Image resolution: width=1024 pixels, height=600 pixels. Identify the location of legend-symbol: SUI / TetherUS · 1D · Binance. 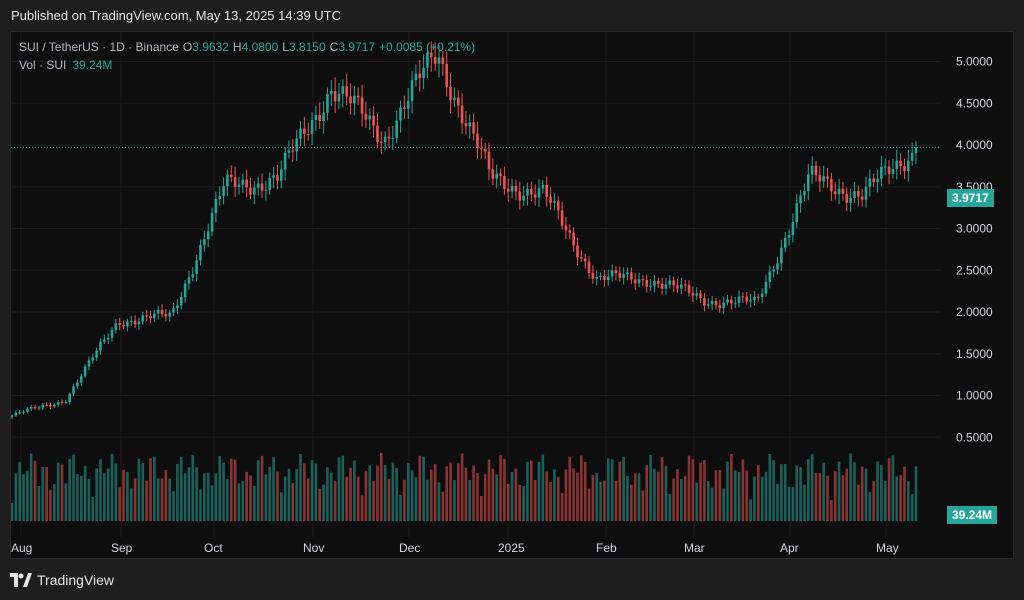
(99, 47).